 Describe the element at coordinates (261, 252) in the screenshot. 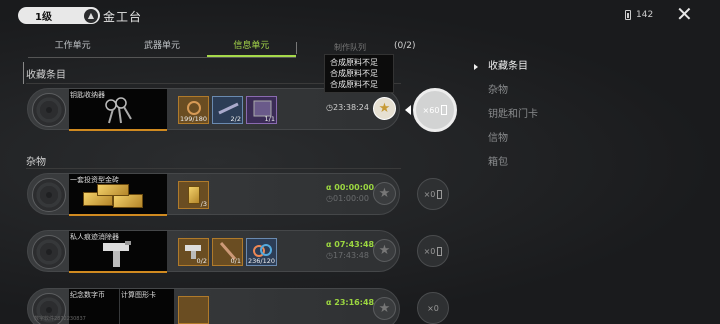

I see `material-slot: 236/120` at that location.